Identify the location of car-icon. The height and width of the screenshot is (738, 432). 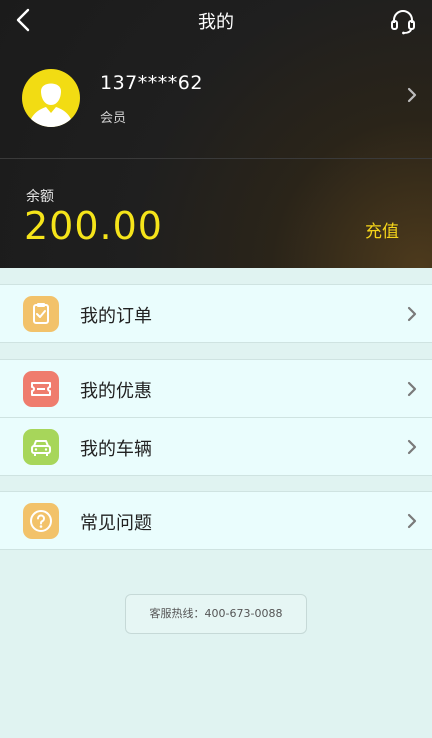
(41, 447).